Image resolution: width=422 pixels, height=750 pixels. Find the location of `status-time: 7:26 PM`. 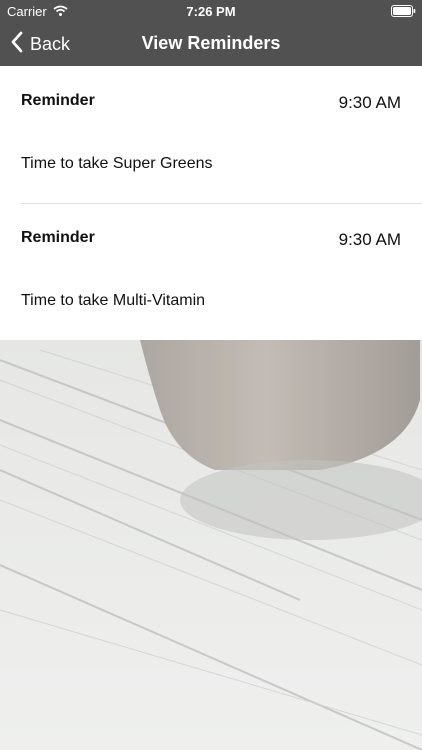

status-time: 7:26 PM is located at coordinates (211, 11).